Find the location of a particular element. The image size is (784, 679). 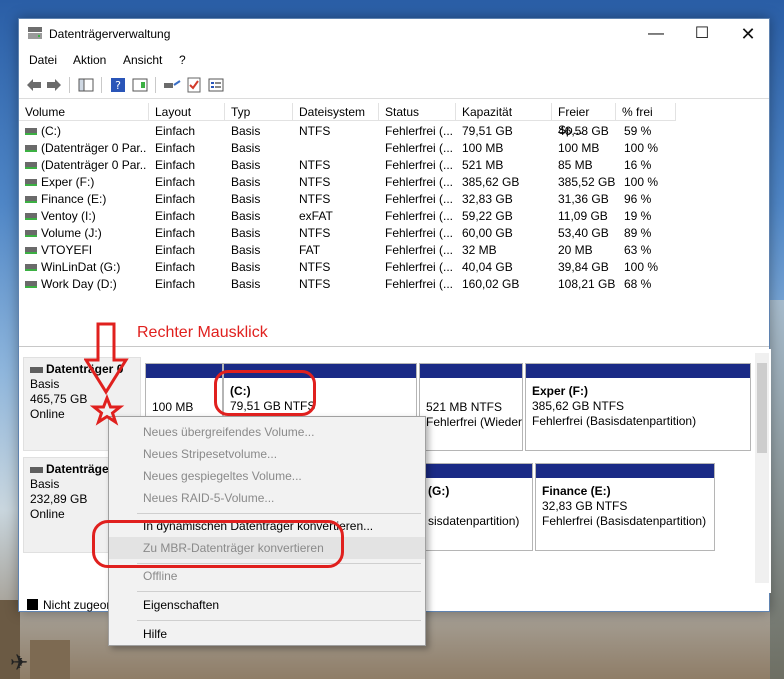

cell-volume: Exper (F:) is located at coordinates (68, 182).